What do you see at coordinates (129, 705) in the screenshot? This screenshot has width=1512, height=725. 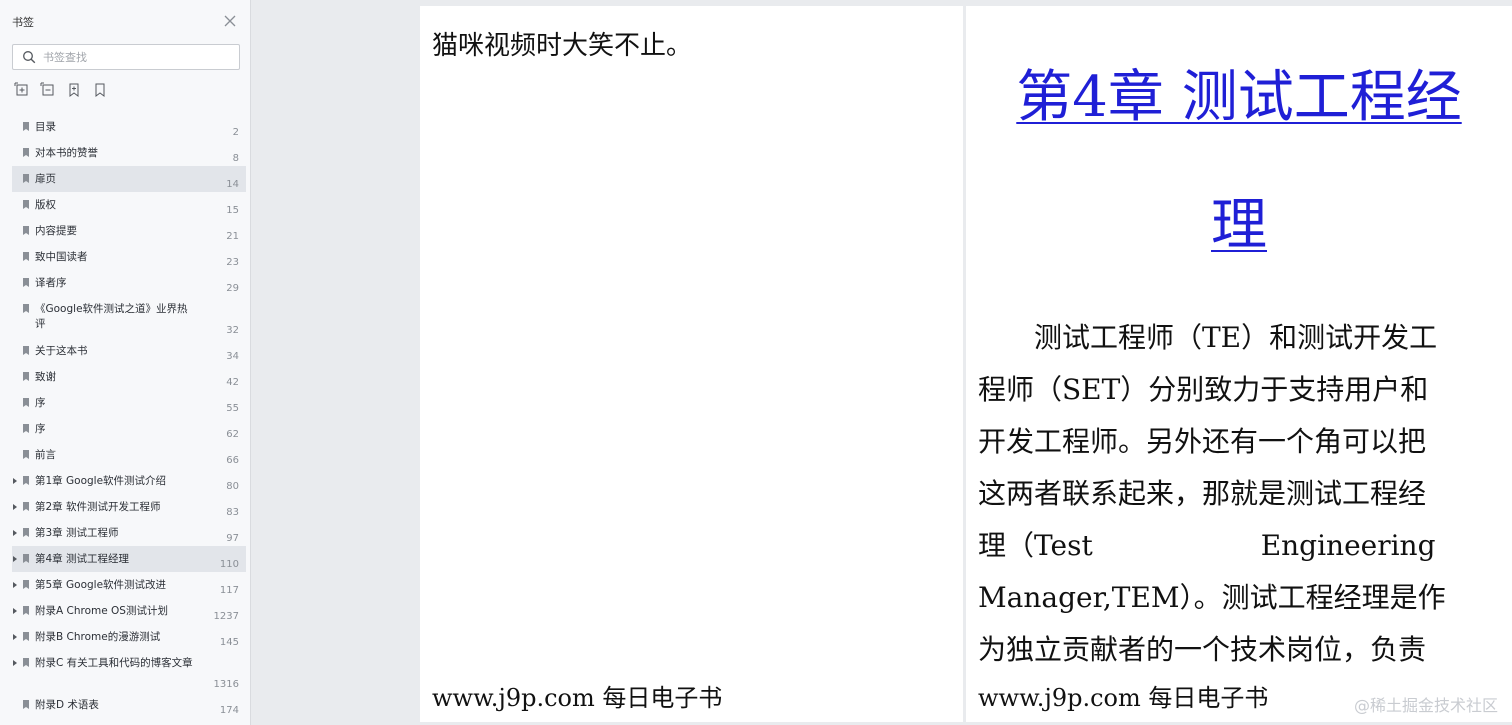 I see `bookmark-item: 附录D 术语表 174` at bounding box center [129, 705].